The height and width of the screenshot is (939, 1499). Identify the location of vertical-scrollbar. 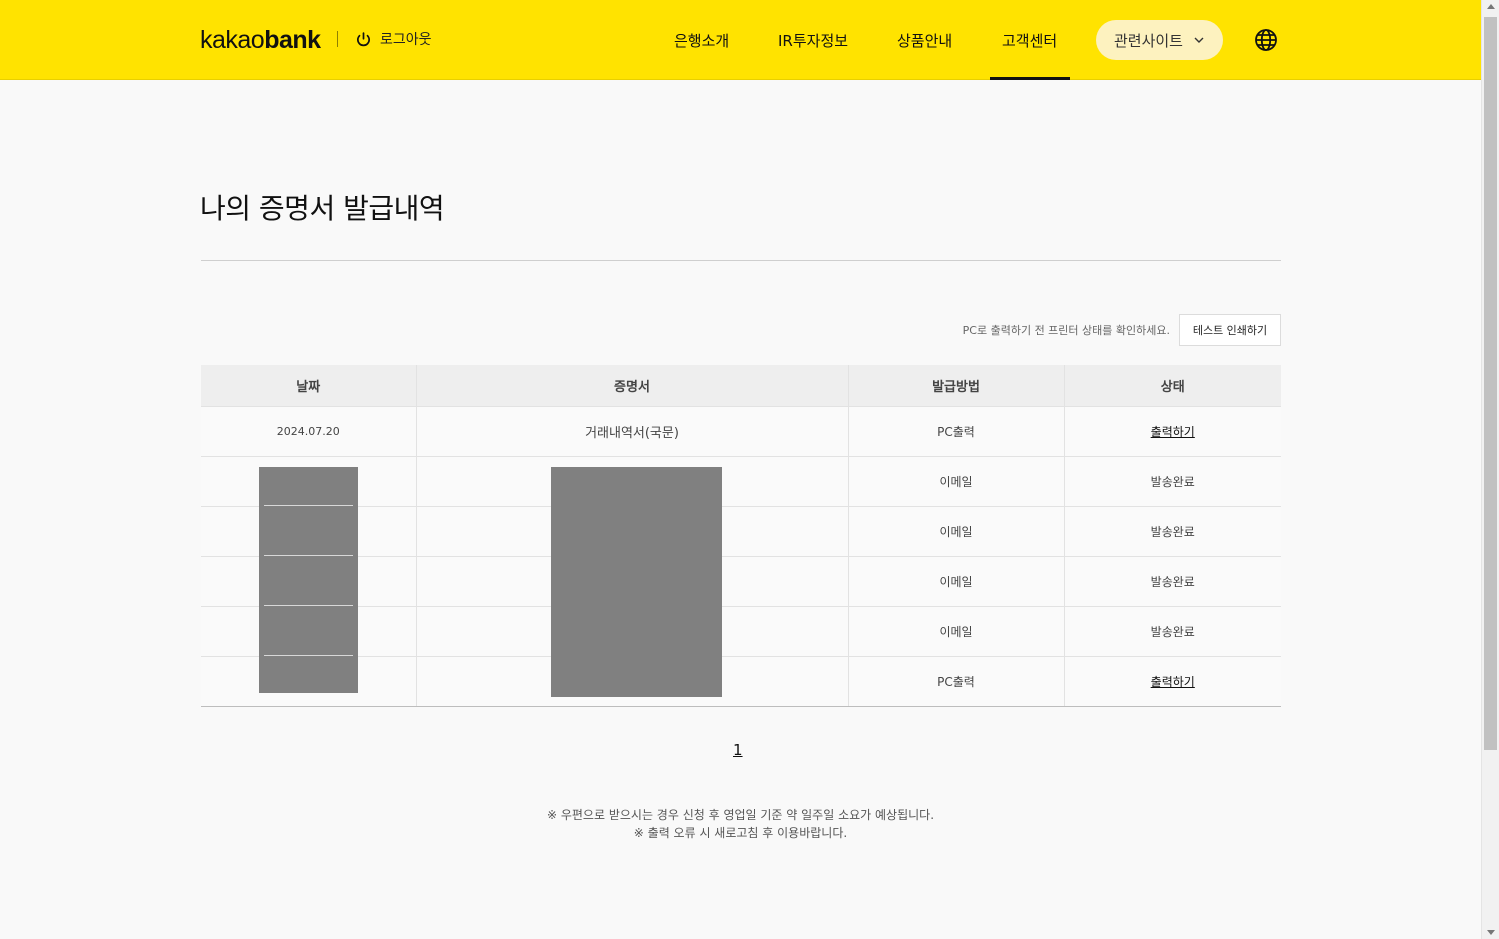
(1490, 469).